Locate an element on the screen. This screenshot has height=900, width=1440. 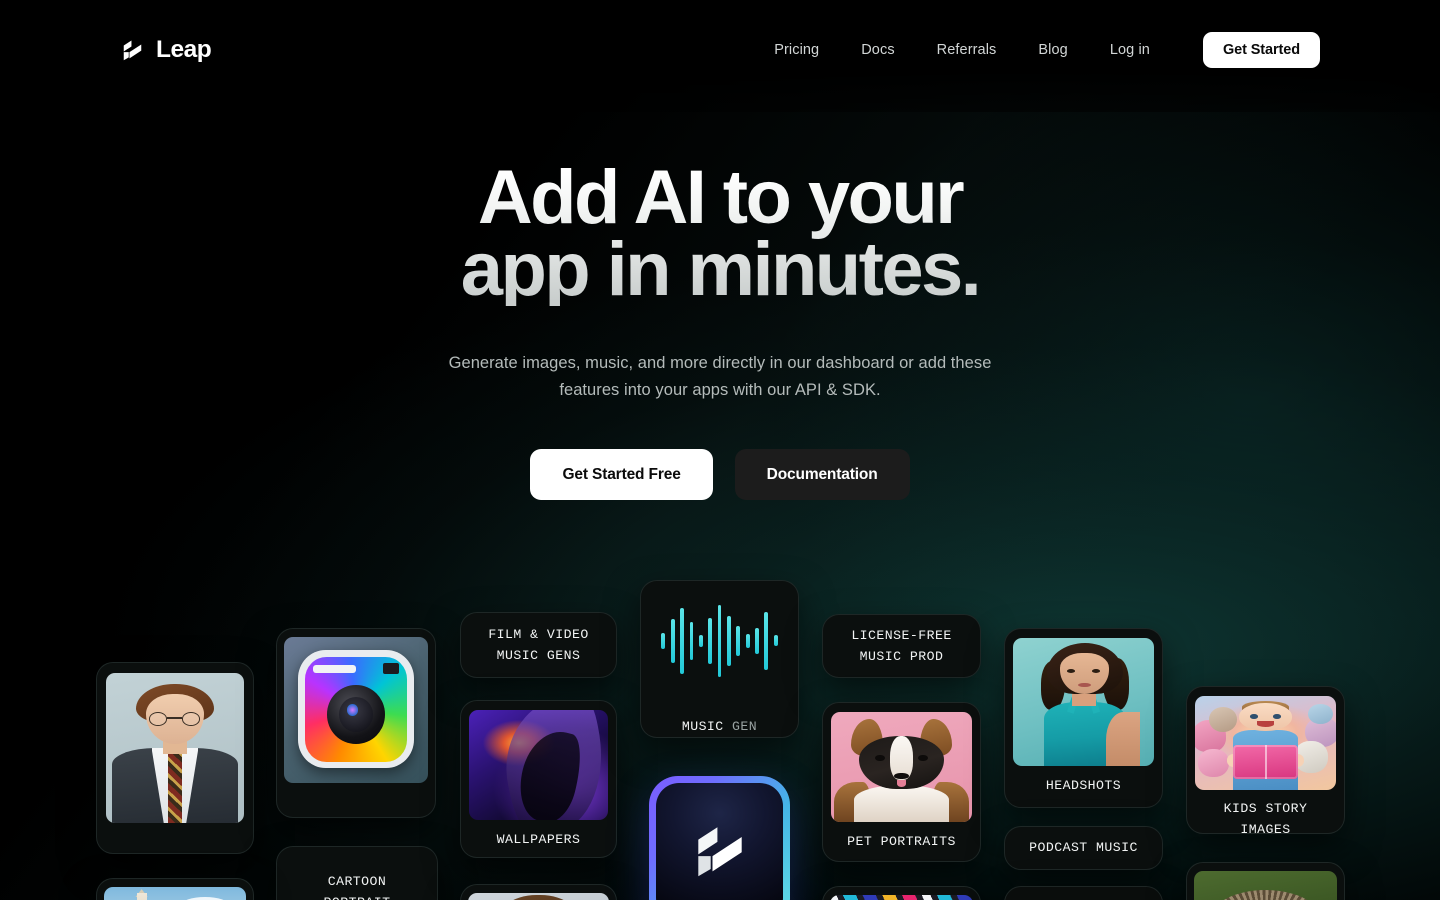
card-cartoon-portrait-label: CARTOON PORTRAIT is located at coordinates (357, 886).